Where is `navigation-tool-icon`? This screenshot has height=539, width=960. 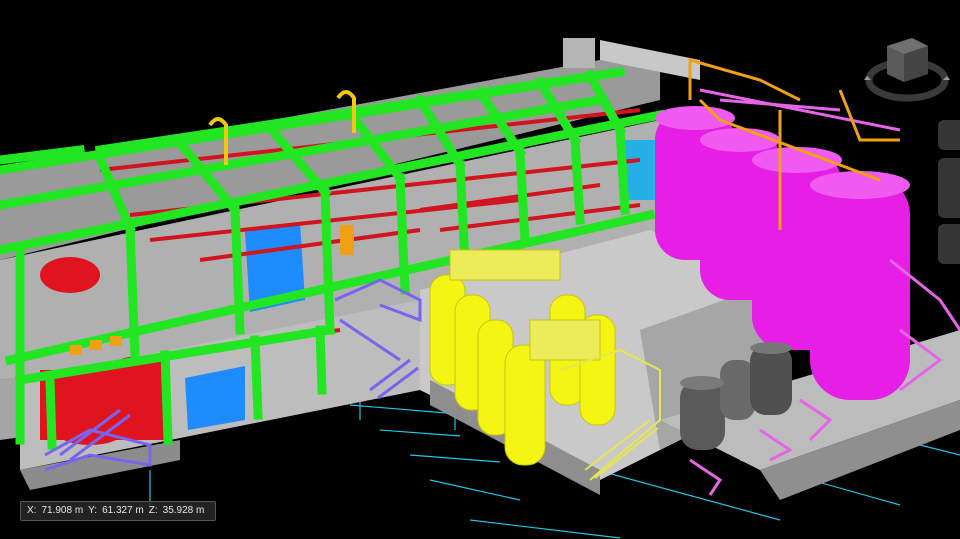
navigation-tool-icon is located at coordinates (949, 135).